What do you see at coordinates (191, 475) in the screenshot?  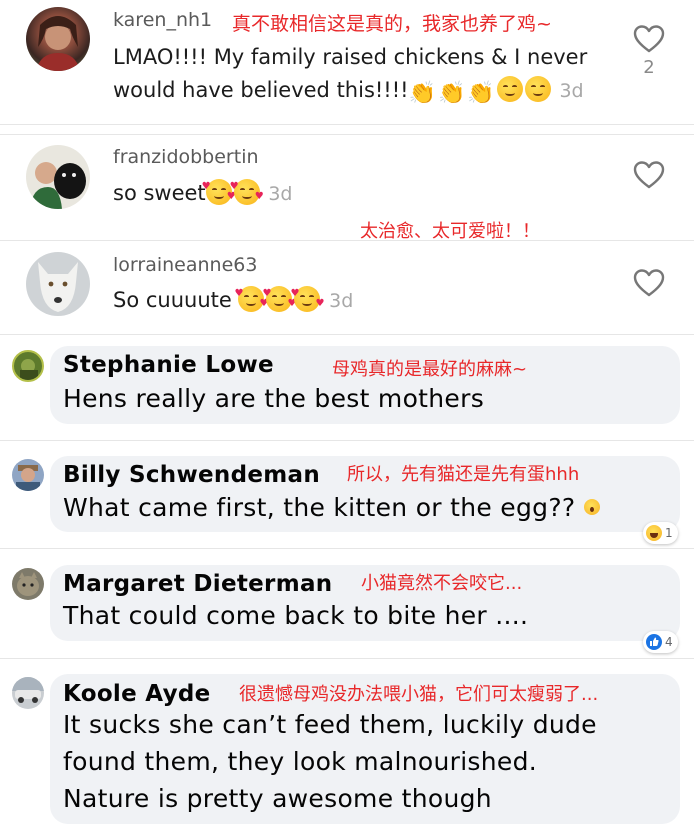 I see `commenter-name: Billy Schwendeman` at bounding box center [191, 475].